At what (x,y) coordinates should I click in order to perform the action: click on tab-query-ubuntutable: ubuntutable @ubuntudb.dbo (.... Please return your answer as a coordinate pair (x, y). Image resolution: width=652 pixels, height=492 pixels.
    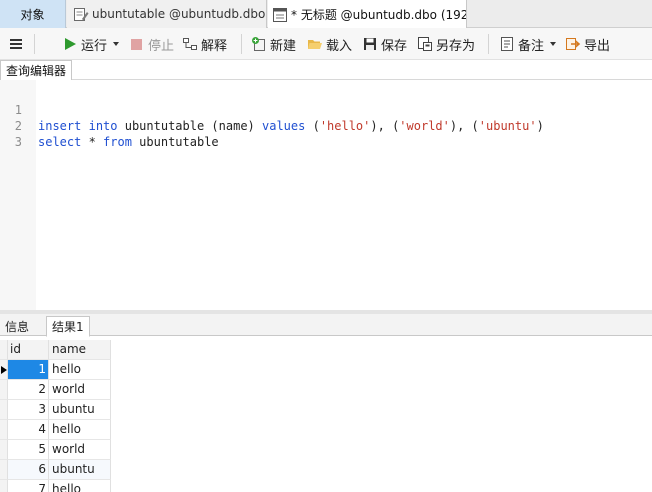
    Looking at the image, I should click on (167, 14).